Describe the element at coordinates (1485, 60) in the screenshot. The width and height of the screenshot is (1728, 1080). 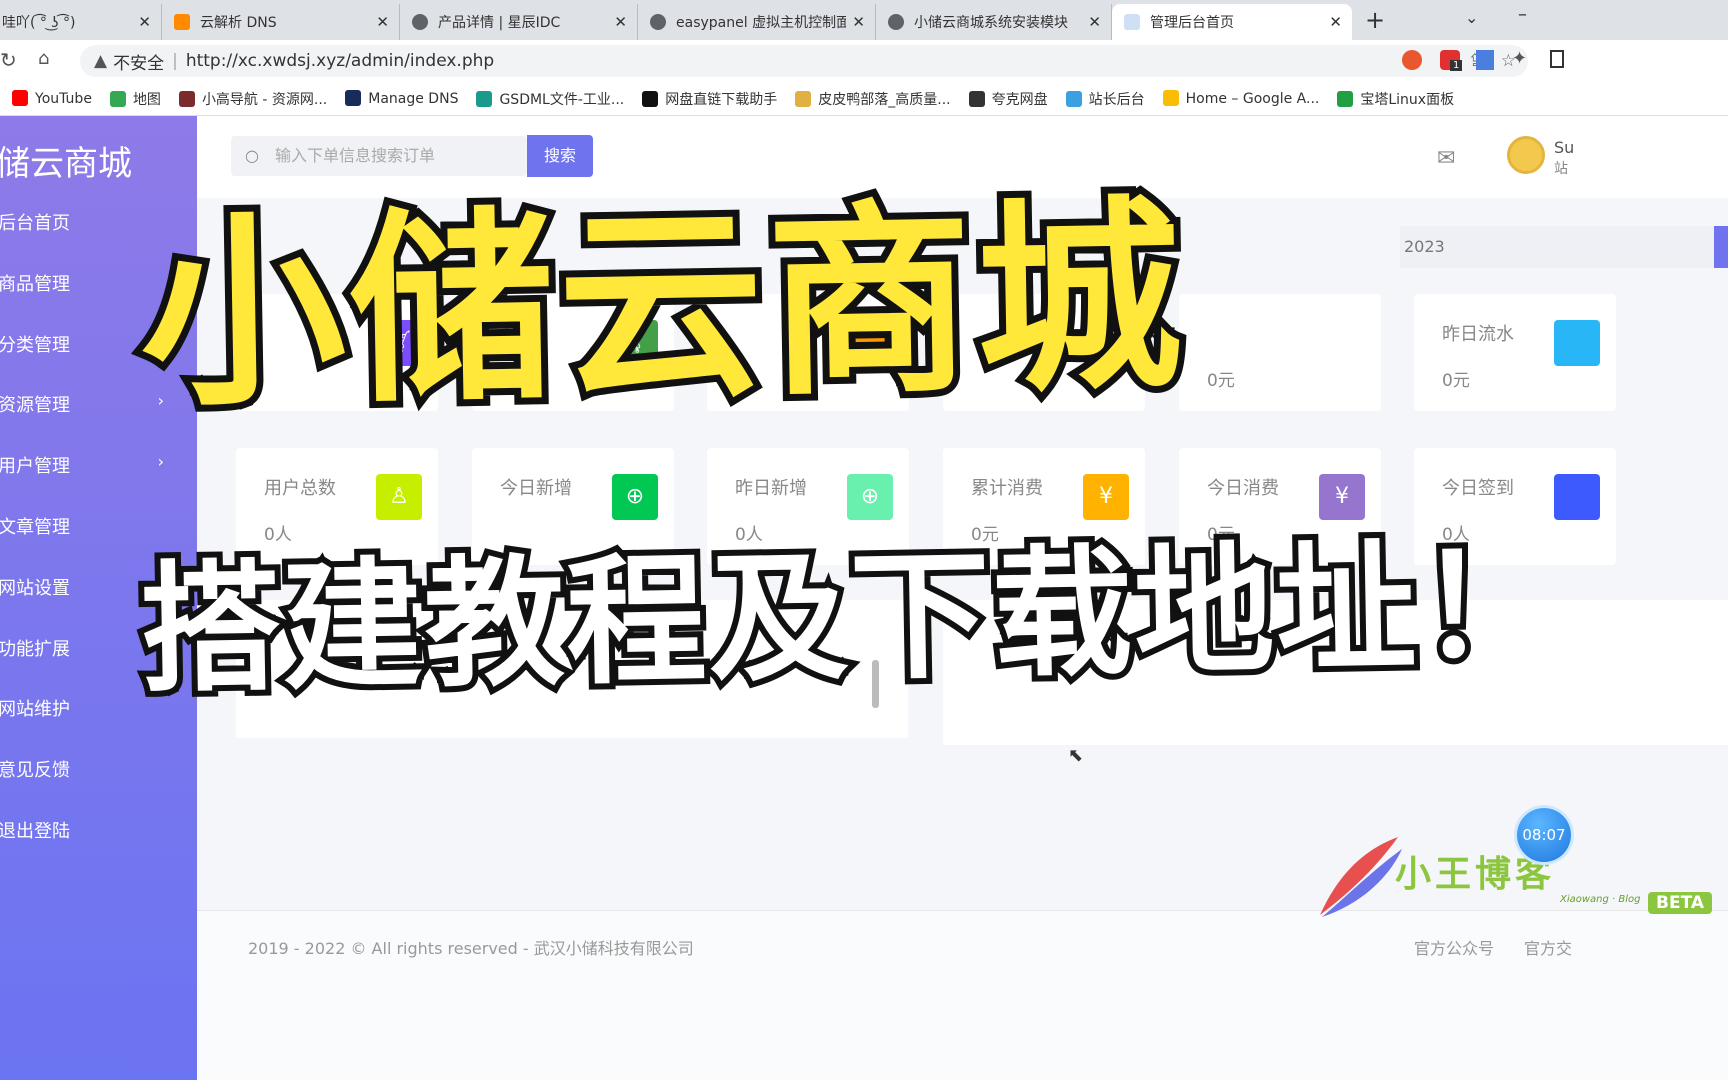
I see `translate-icon` at that location.